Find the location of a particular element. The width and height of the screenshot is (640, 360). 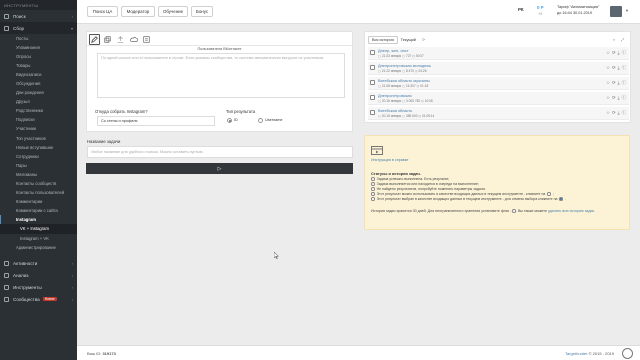

sidebar-section-collect: Сбор ▾ is located at coordinates (38, 28).